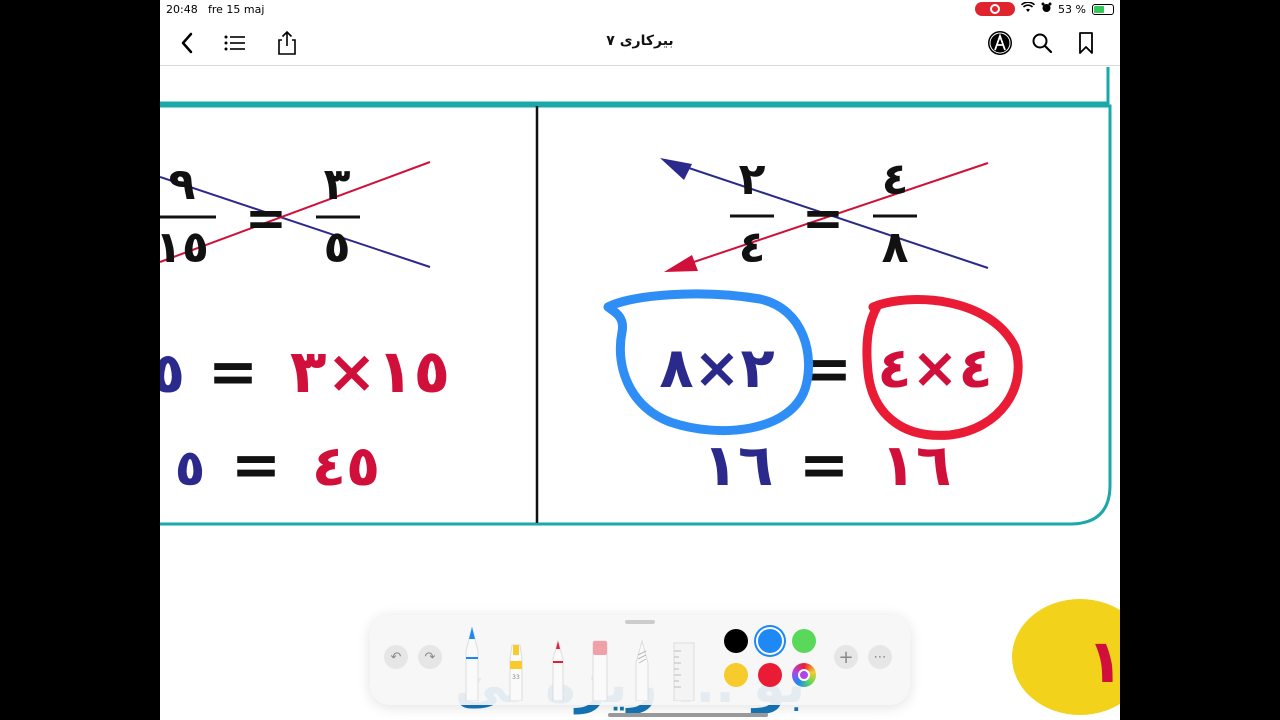 The width and height of the screenshot is (1280, 720). Describe the element at coordinates (184, 247) in the screenshot. I see `fraction-denominator: ١٥` at that location.